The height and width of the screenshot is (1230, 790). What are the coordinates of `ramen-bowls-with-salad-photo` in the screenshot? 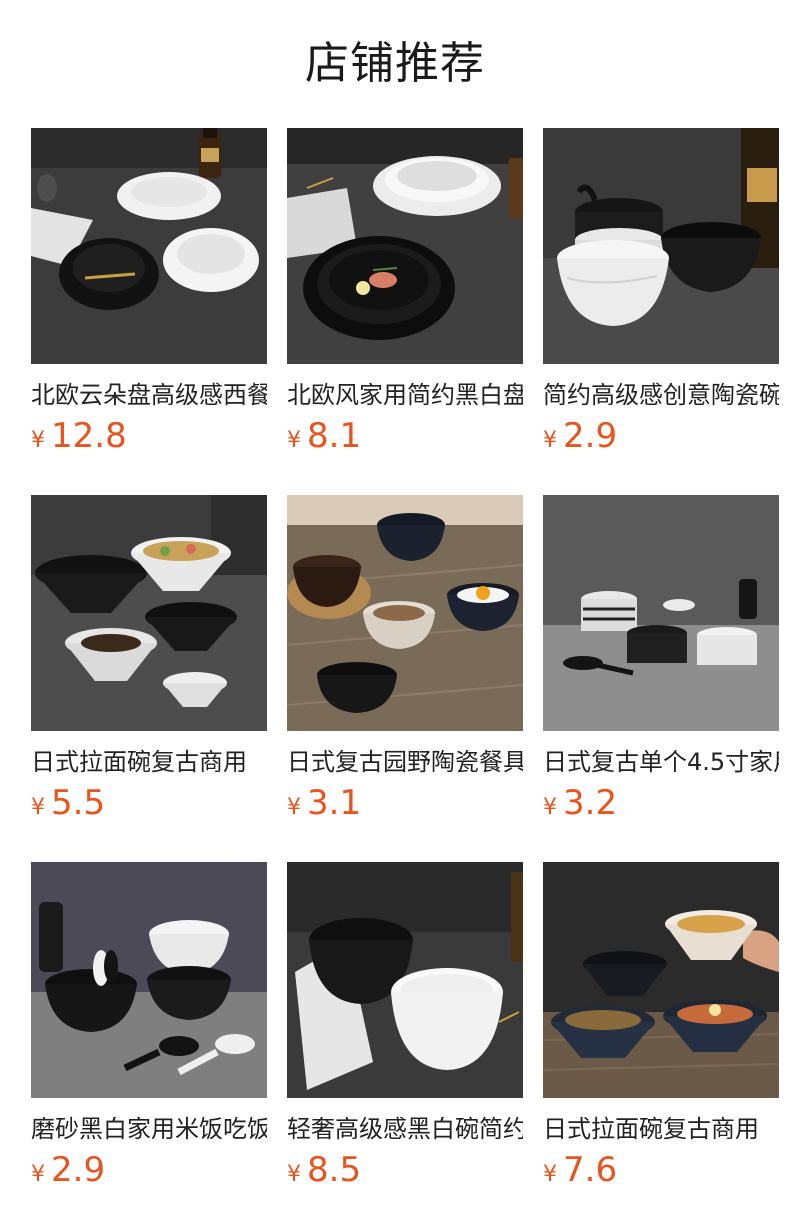 It's located at (149, 613).